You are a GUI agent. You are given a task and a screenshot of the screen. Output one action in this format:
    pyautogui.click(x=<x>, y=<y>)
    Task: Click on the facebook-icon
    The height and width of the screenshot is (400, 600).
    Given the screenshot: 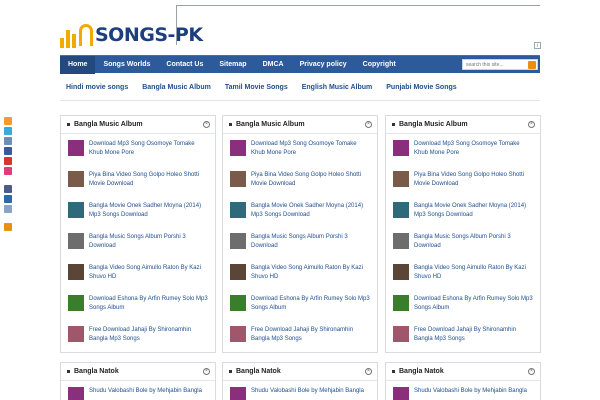 What is the action you would take?
    pyautogui.click(x=8, y=151)
    